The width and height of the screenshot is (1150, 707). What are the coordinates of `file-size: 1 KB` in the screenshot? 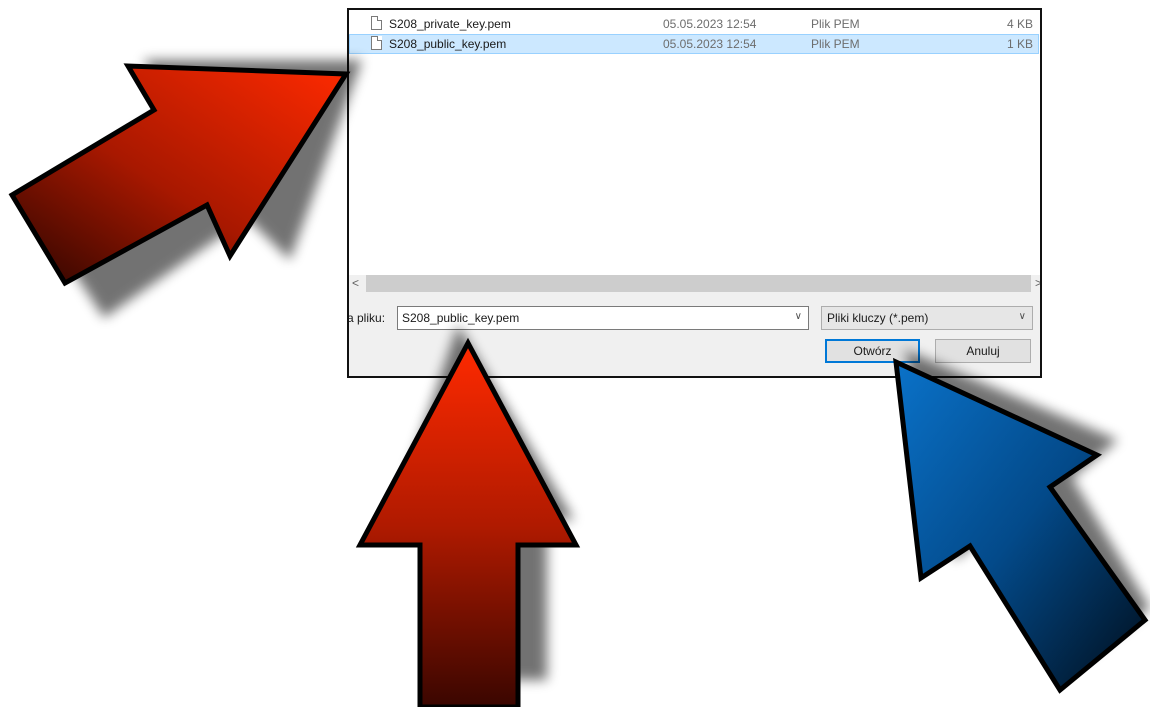 It's located at (1019, 44).